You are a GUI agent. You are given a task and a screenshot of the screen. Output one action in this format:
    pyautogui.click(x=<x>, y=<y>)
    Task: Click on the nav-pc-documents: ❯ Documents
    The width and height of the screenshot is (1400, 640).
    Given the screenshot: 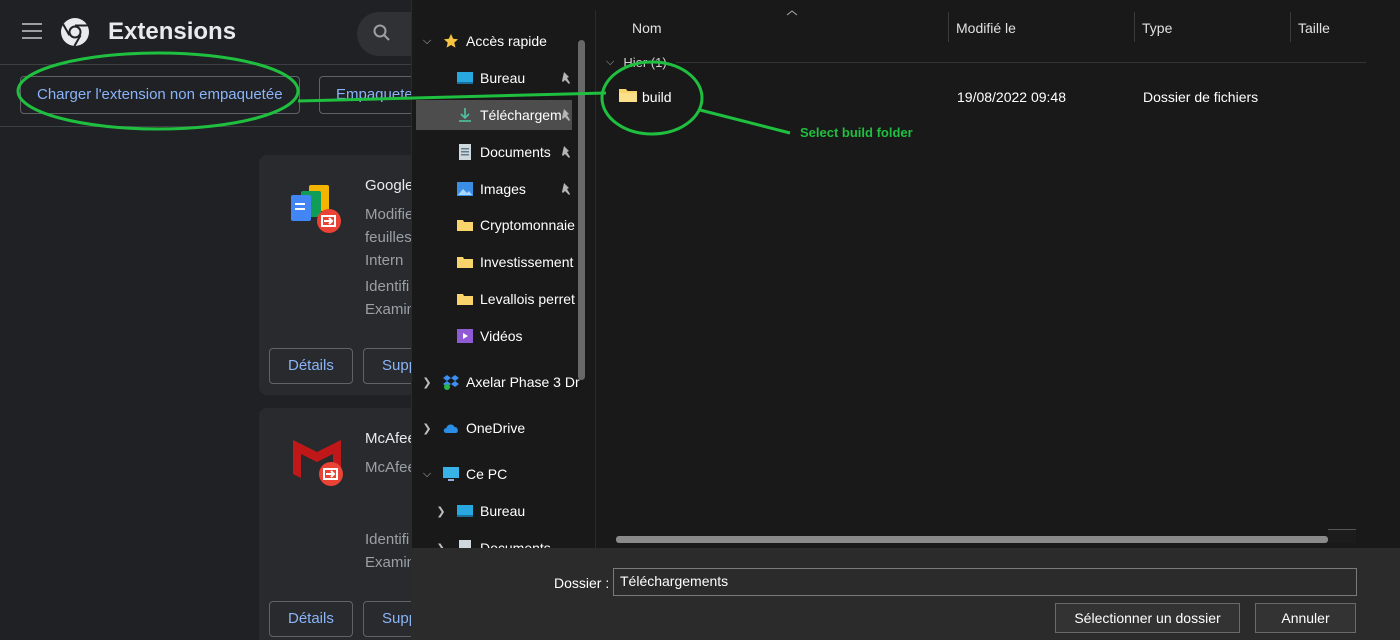 What is the action you would take?
    pyautogui.click(x=507, y=540)
    